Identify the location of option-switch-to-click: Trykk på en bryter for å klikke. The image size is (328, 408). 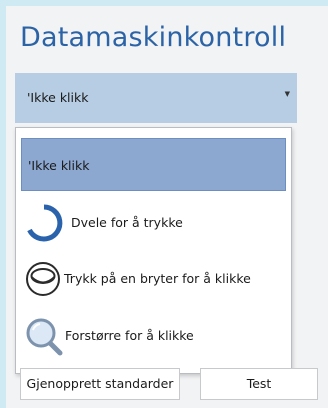
(153, 278).